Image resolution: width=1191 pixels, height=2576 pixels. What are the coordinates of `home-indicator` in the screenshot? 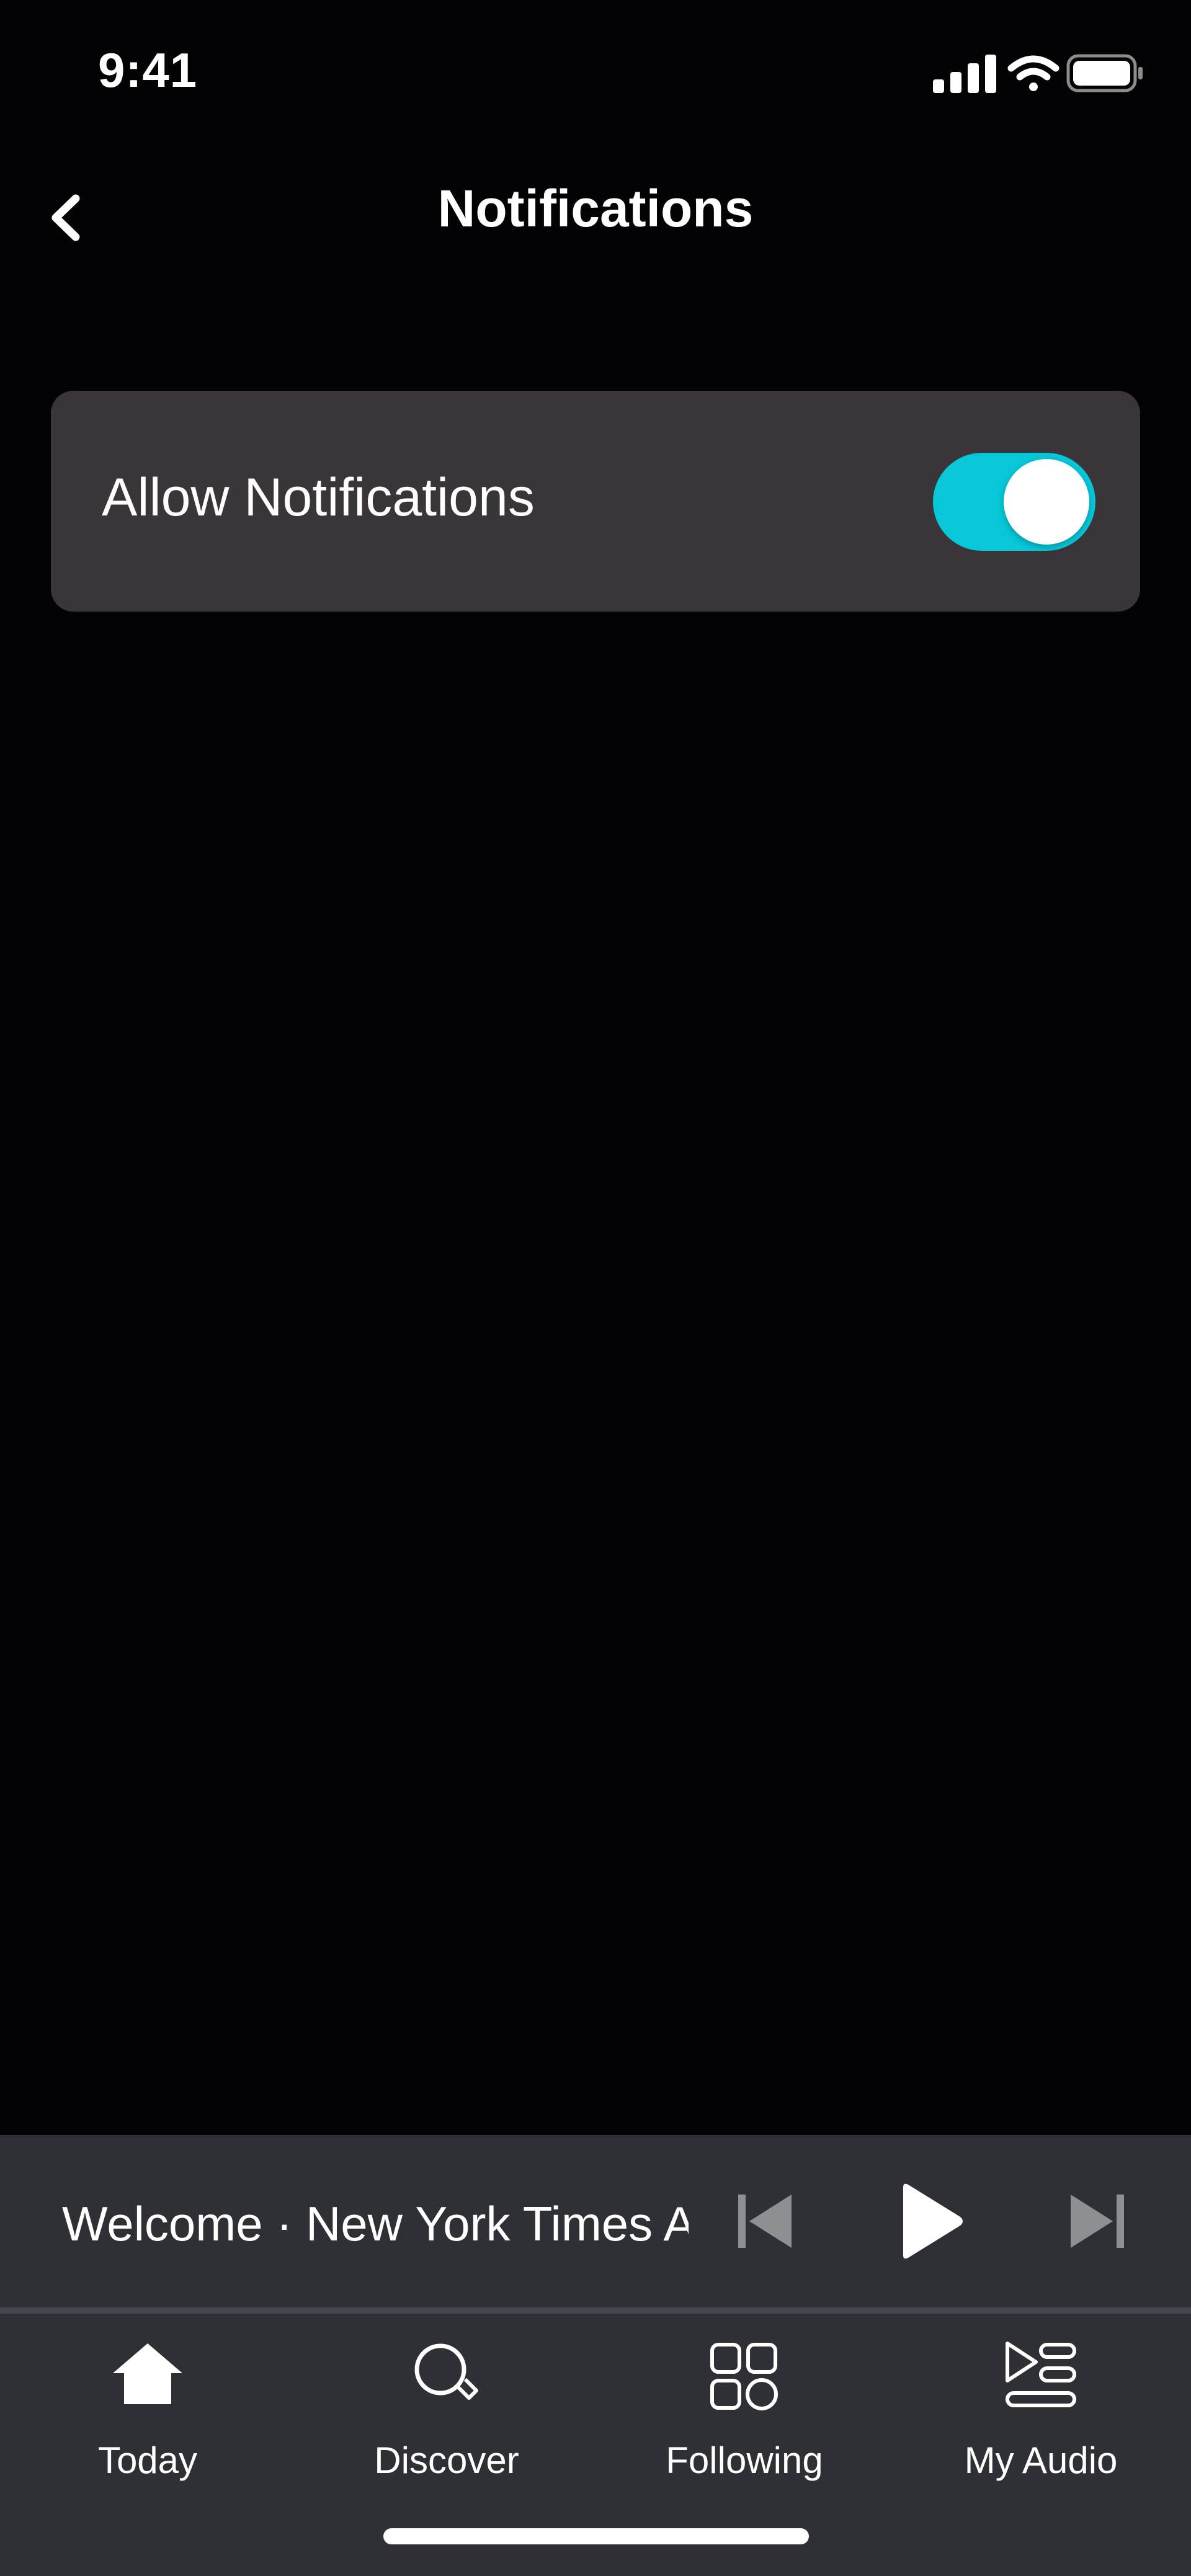 It's located at (596, 2536).